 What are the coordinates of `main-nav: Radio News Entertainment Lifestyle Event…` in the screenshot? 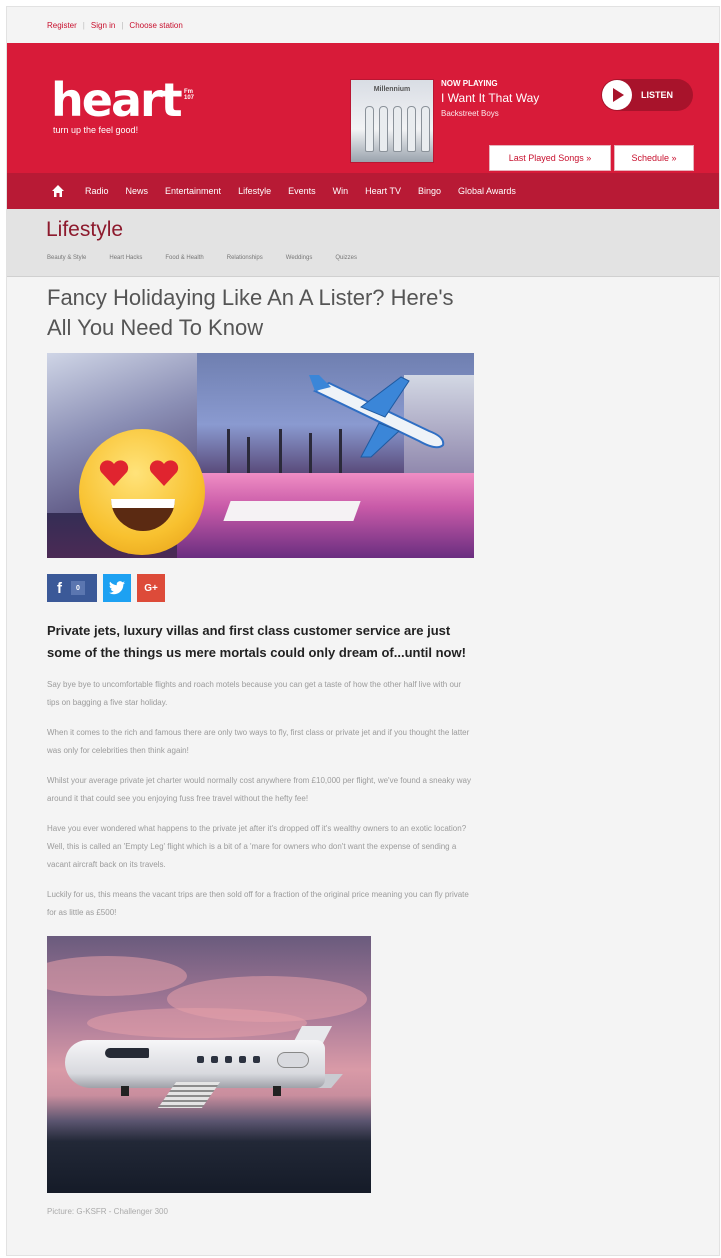 It's located at (363, 191).